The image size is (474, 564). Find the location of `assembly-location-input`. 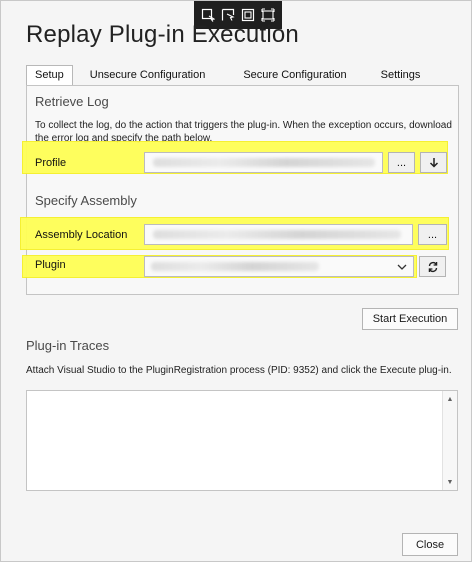

assembly-location-input is located at coordinates (278, 234).